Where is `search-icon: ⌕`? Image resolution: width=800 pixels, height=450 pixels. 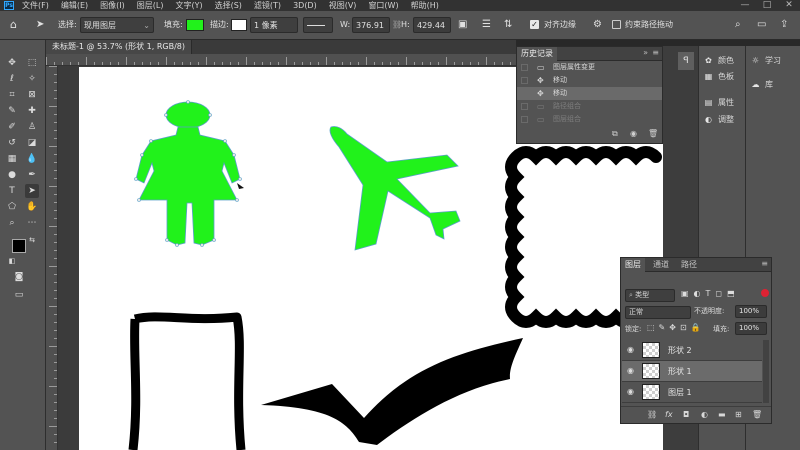
search-icon: ⌕ is located at coordinates (738, 25).